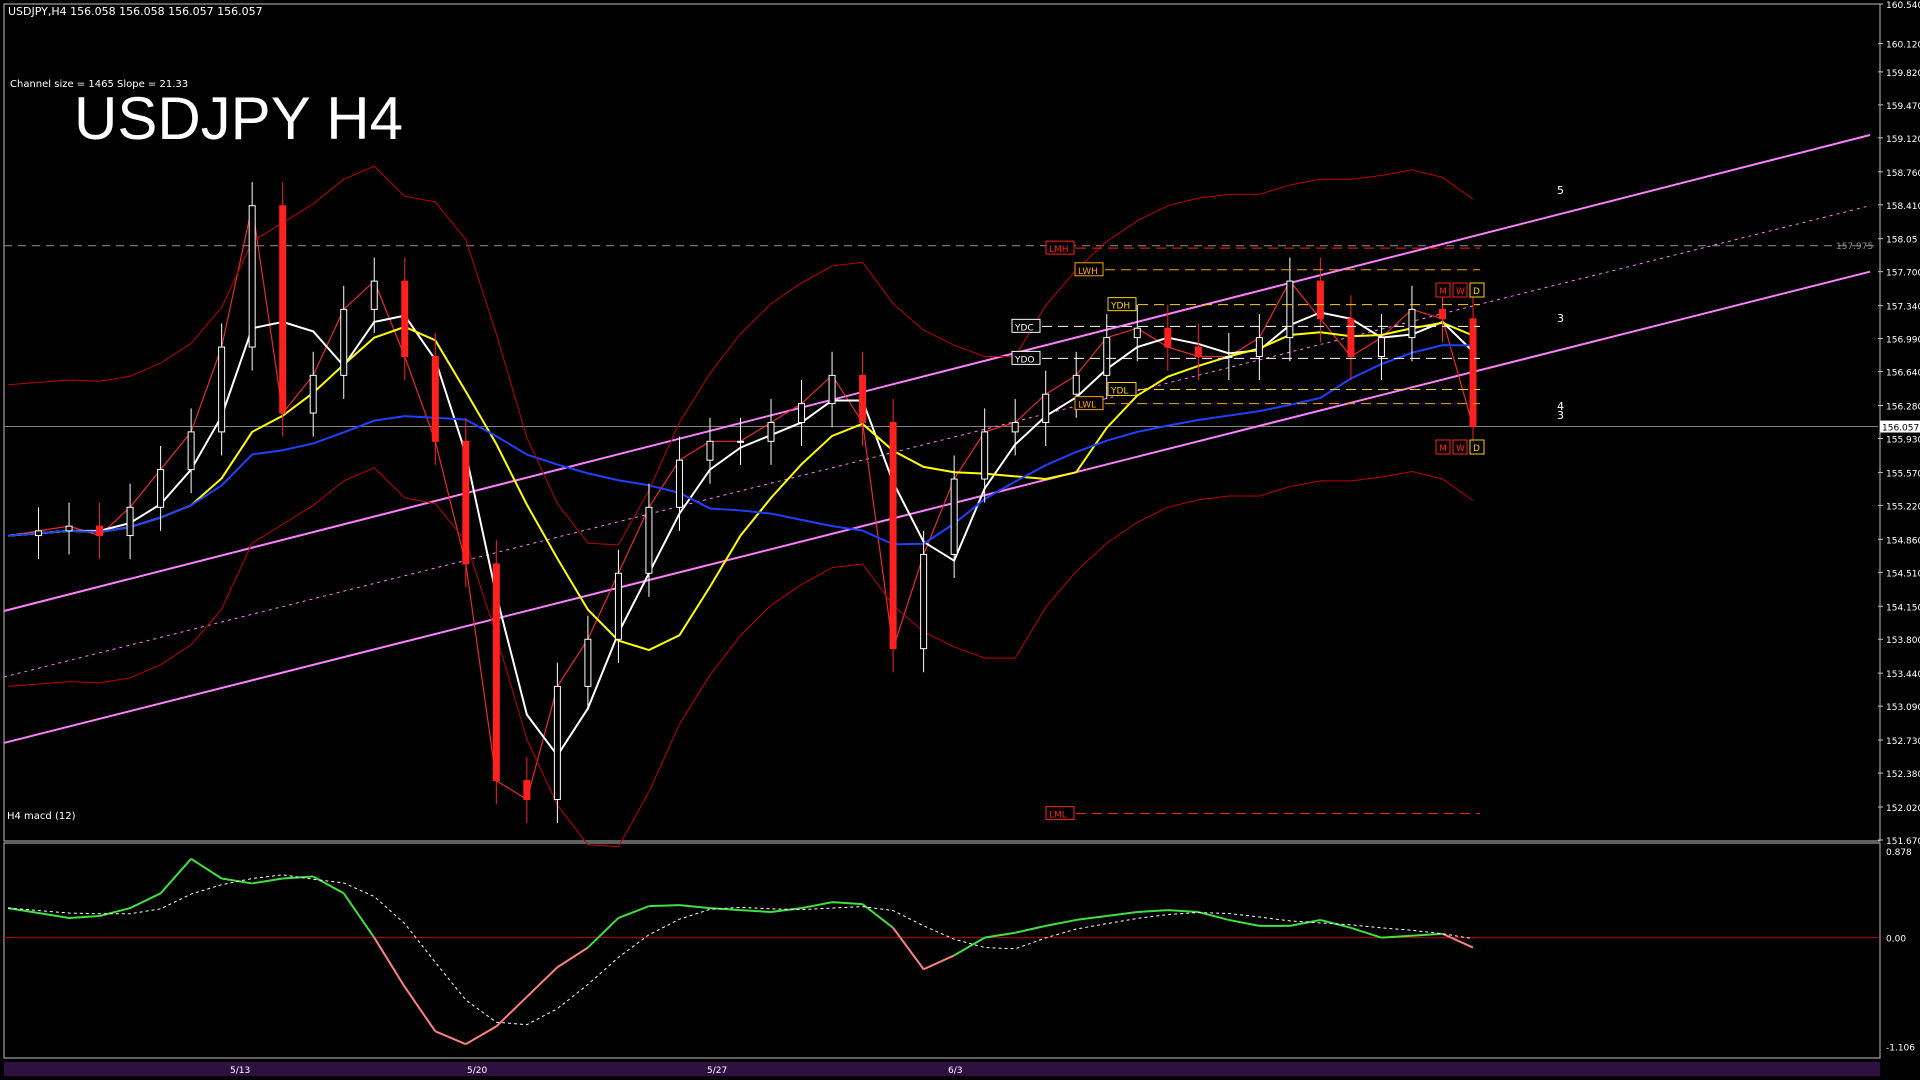  I want to click on dashed-level-label: 157.975, so click(1854, 247).